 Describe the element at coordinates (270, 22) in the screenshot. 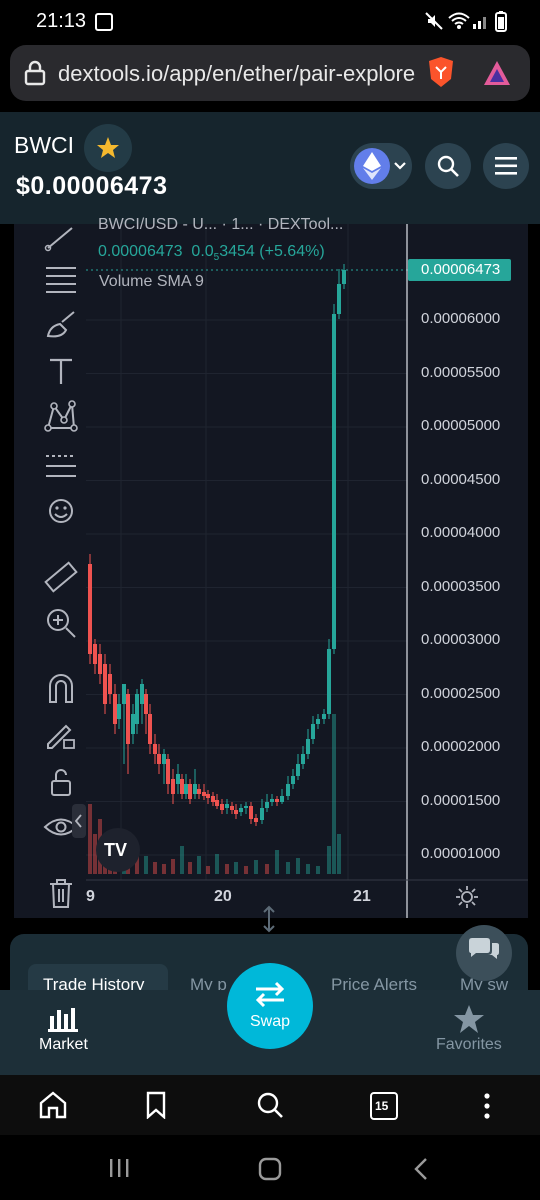

I see `status-bar: 21:13` at that location.